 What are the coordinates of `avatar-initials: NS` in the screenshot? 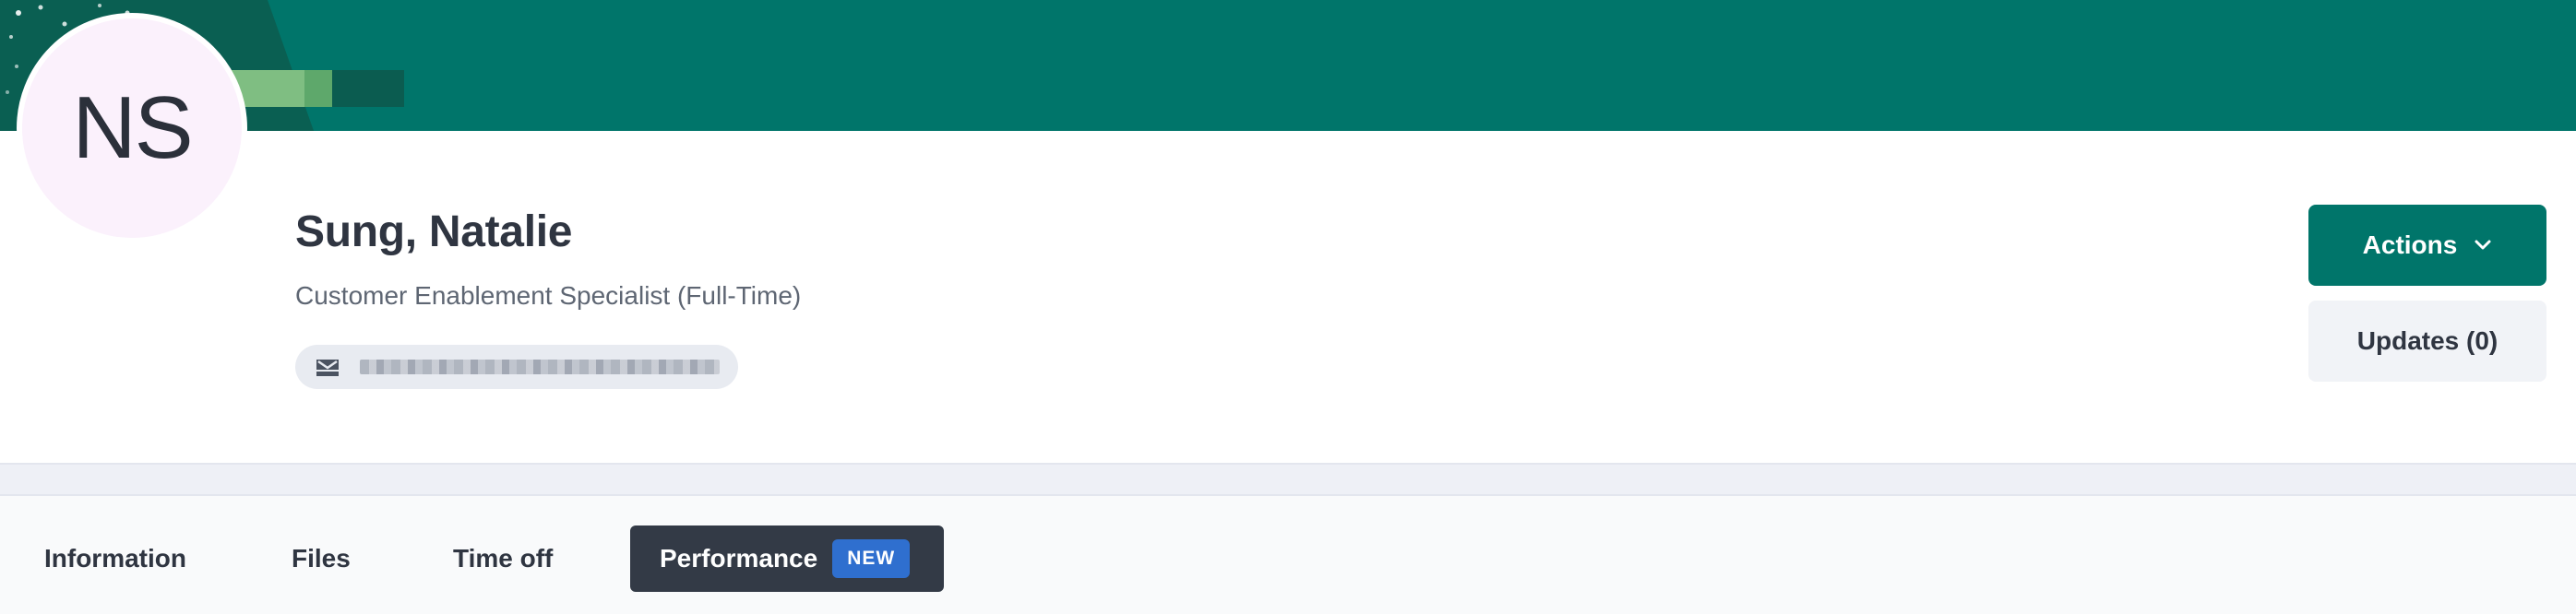 It's located at (133, 127).